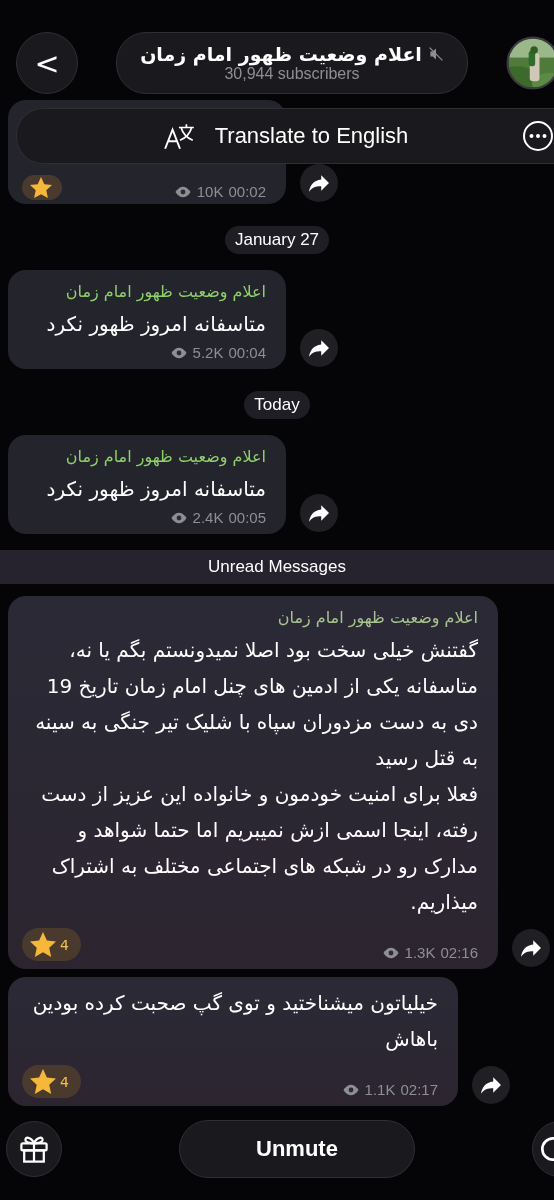 The height and width of the screenshot is (1200, 554). Describe the element at coordinates (420, 952) in the screenshot. I see `view-count: 1.3K` at that location.